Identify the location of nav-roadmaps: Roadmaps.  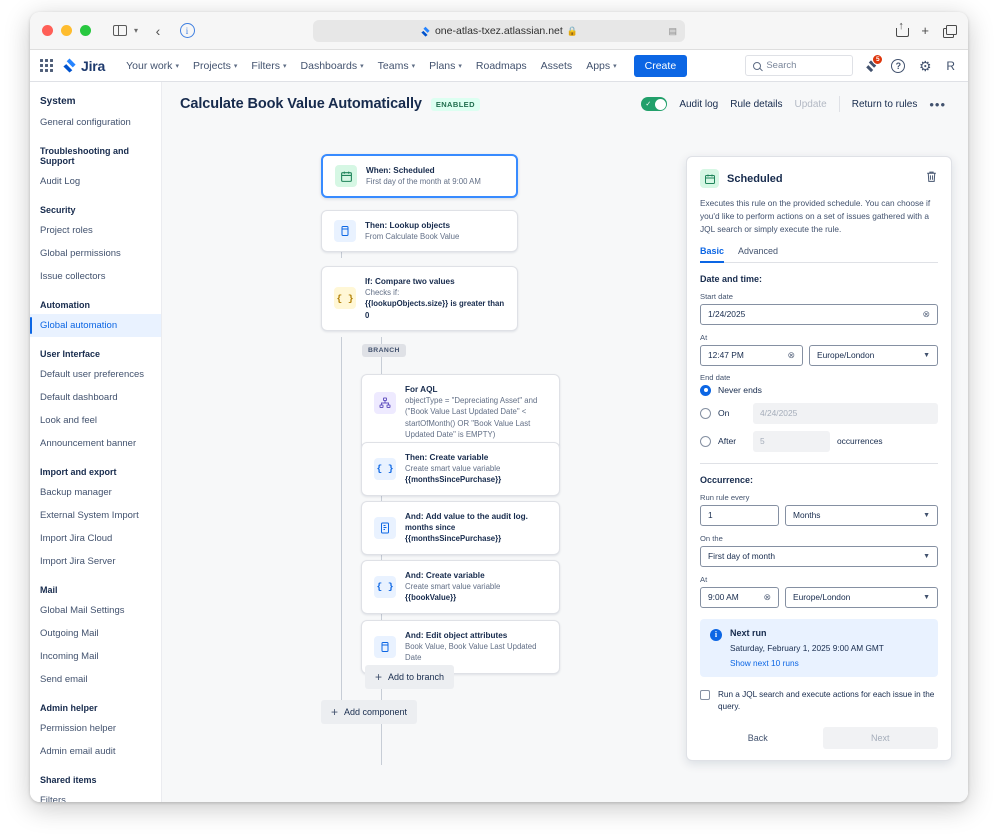
(501, 66).